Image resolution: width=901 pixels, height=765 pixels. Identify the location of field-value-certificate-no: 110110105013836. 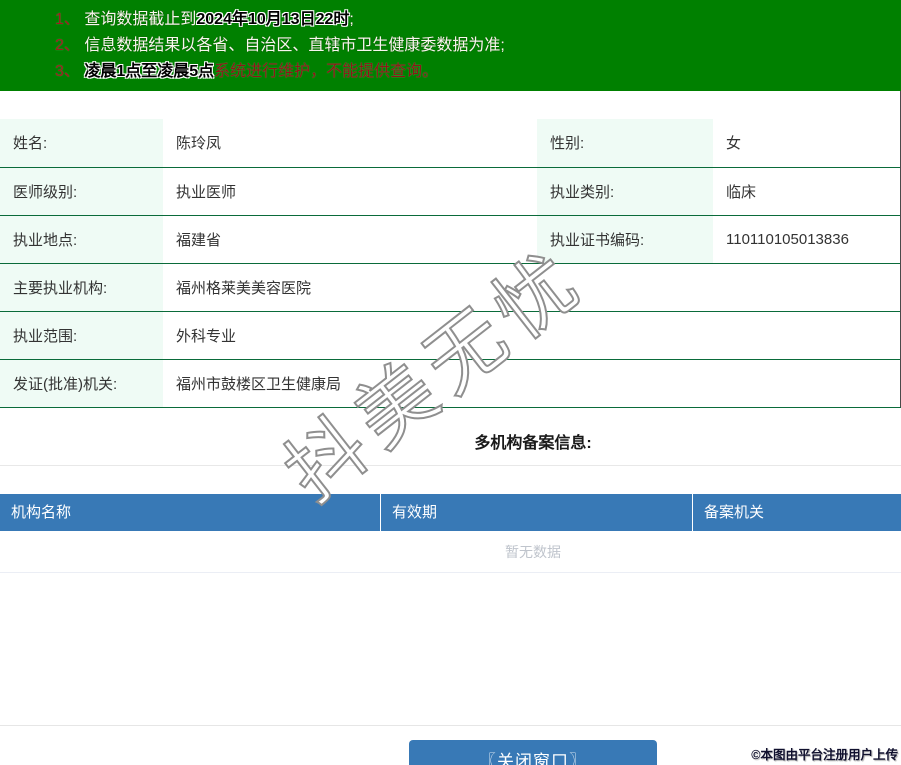
(807, 239).